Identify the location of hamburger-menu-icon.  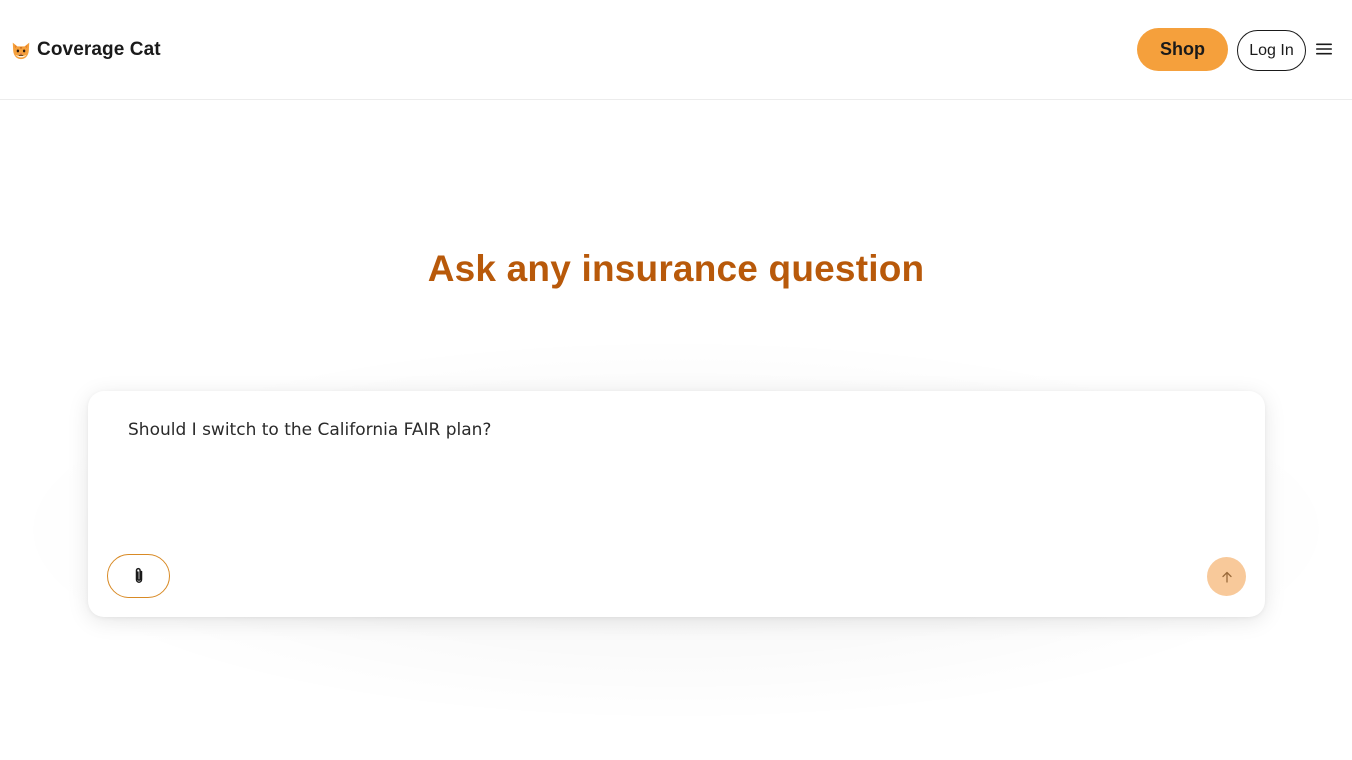
(1324, 49).